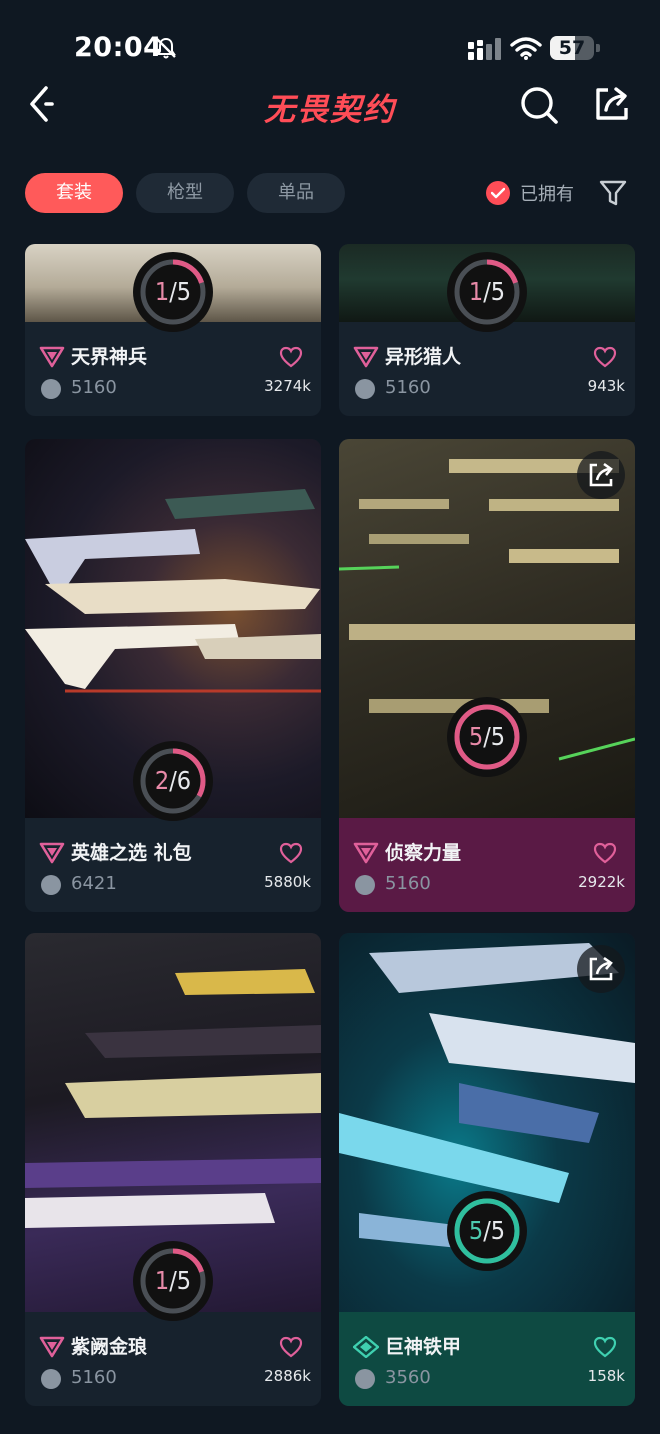 The height and width of the screenshot is (1434, 660). Describe the element at coordinates (173, 675) in the screenshot. I see `bundle-card: 英雄之选 礼包 6421 5880k 2/6` at that location.